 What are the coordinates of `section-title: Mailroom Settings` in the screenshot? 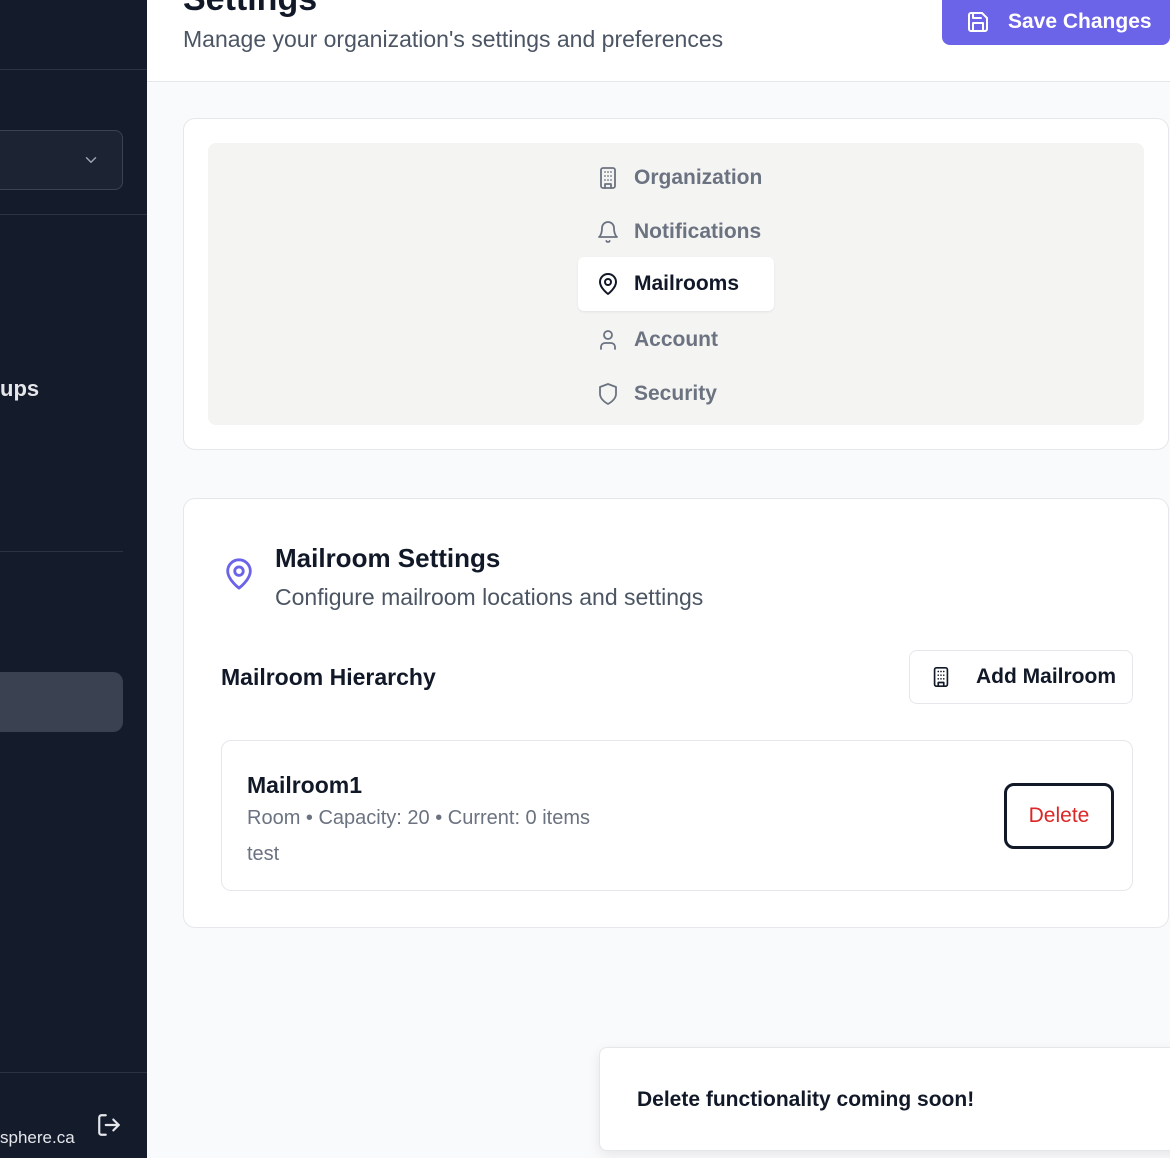 It's located at (388, 558).